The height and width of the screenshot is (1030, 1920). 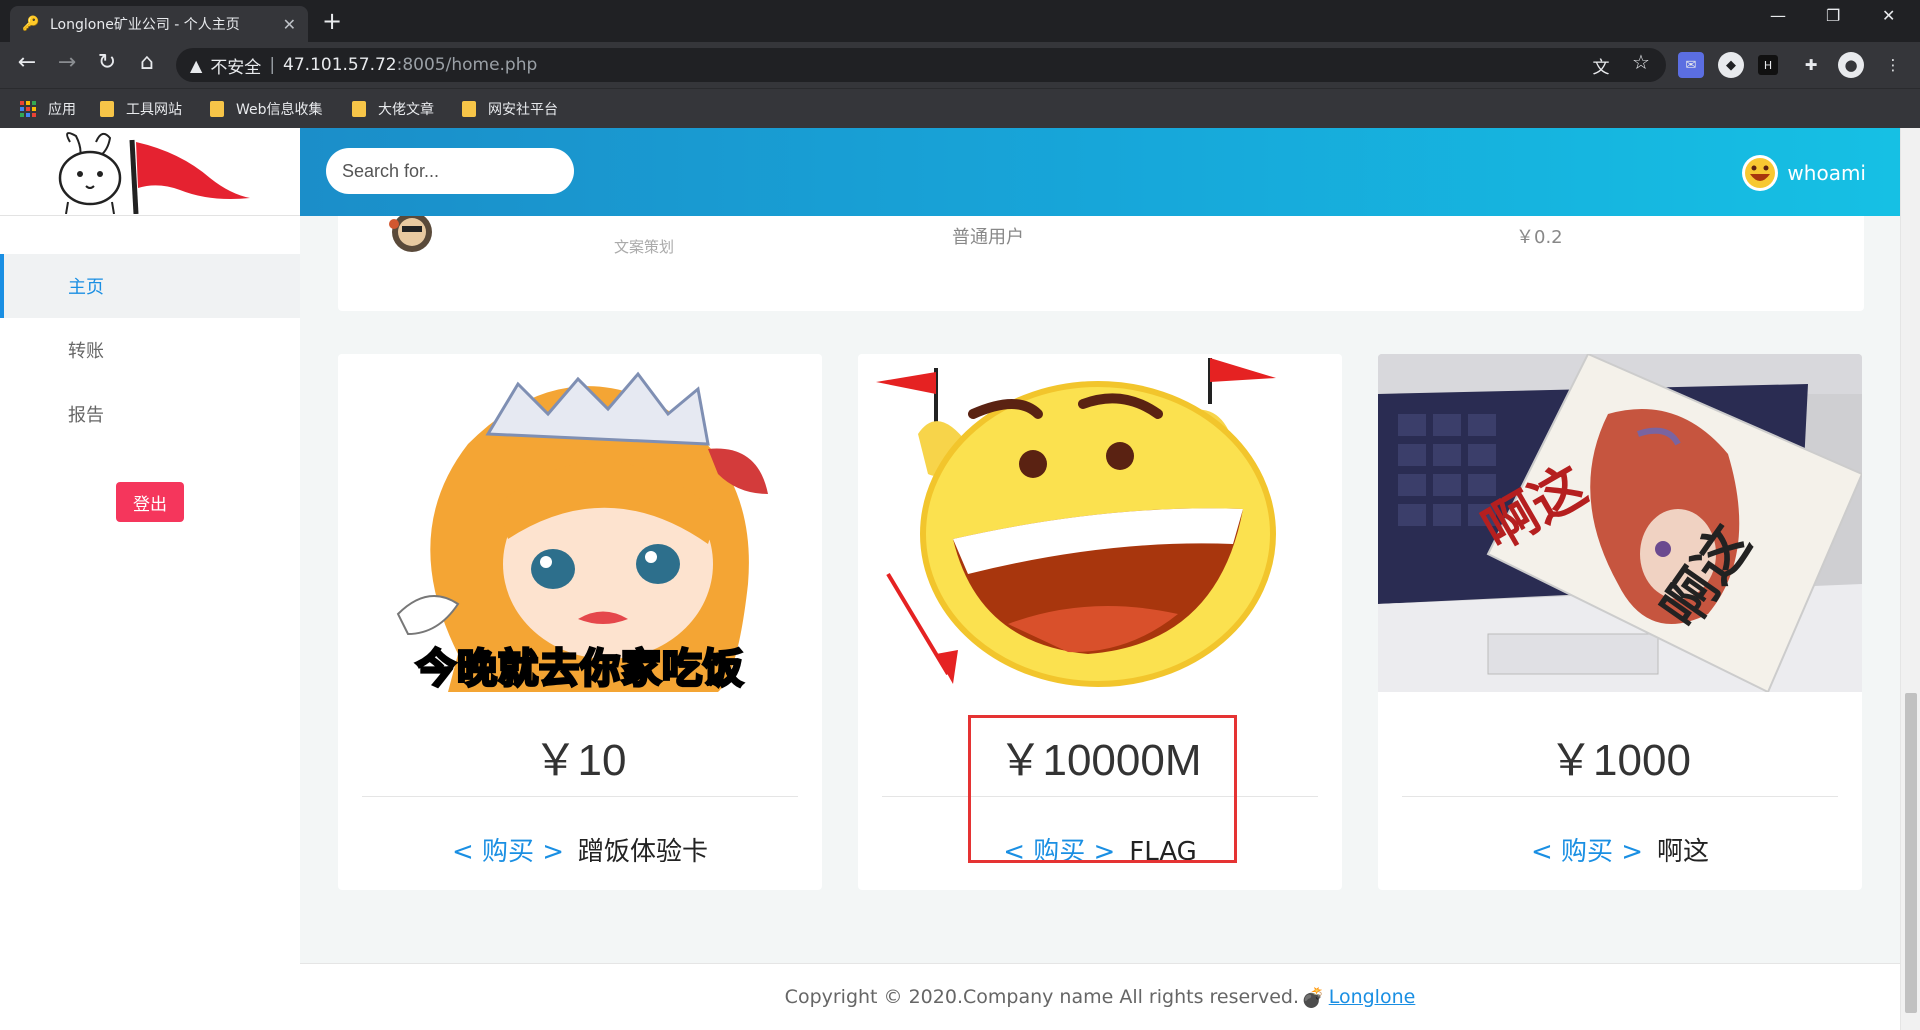 What do you see at coordinates (196, 65) in the screenshot?
I see `warning-icon: ▲` at bounding box center [196, 65].